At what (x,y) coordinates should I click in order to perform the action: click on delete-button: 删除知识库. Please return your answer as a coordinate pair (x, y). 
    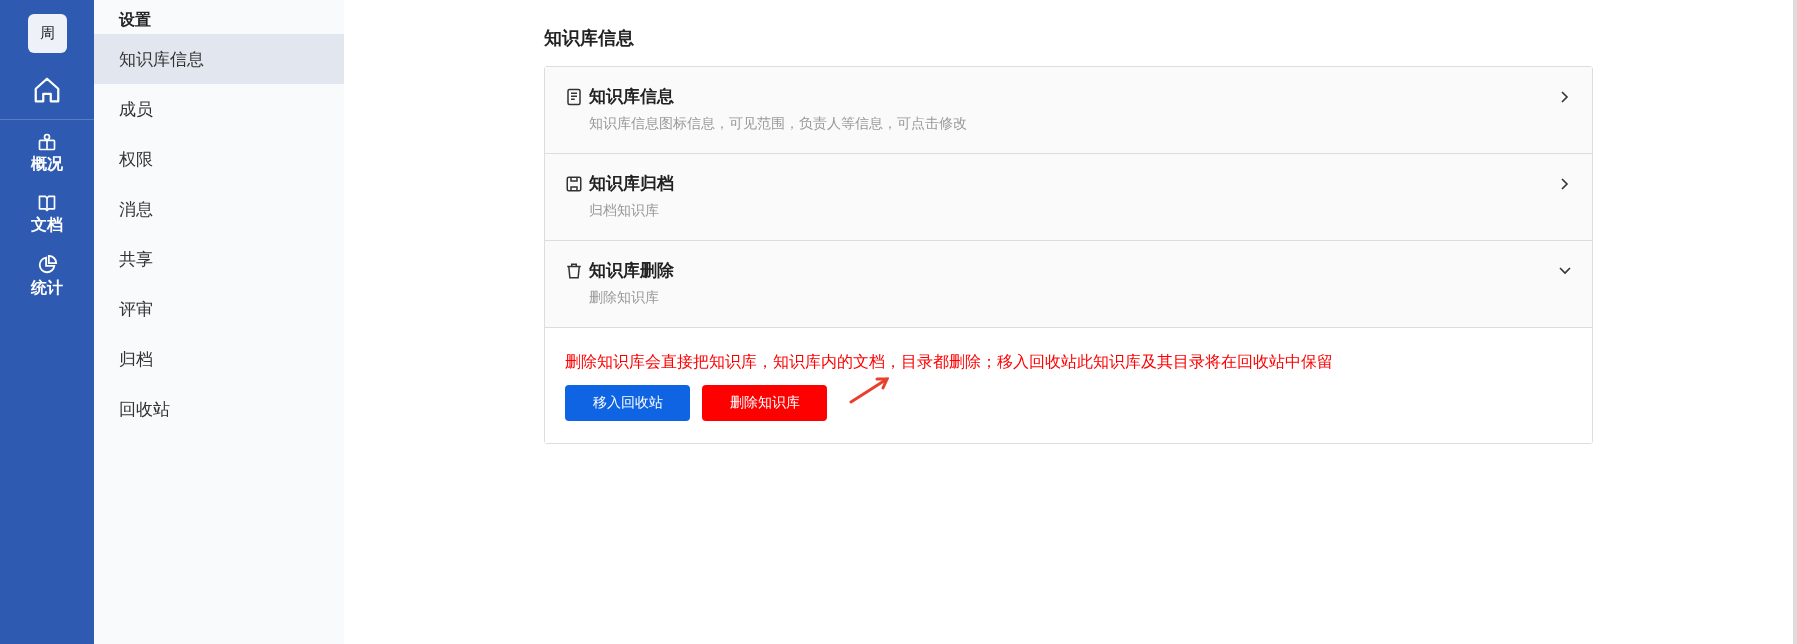
    Looking at the image, I should click on (764, 403).